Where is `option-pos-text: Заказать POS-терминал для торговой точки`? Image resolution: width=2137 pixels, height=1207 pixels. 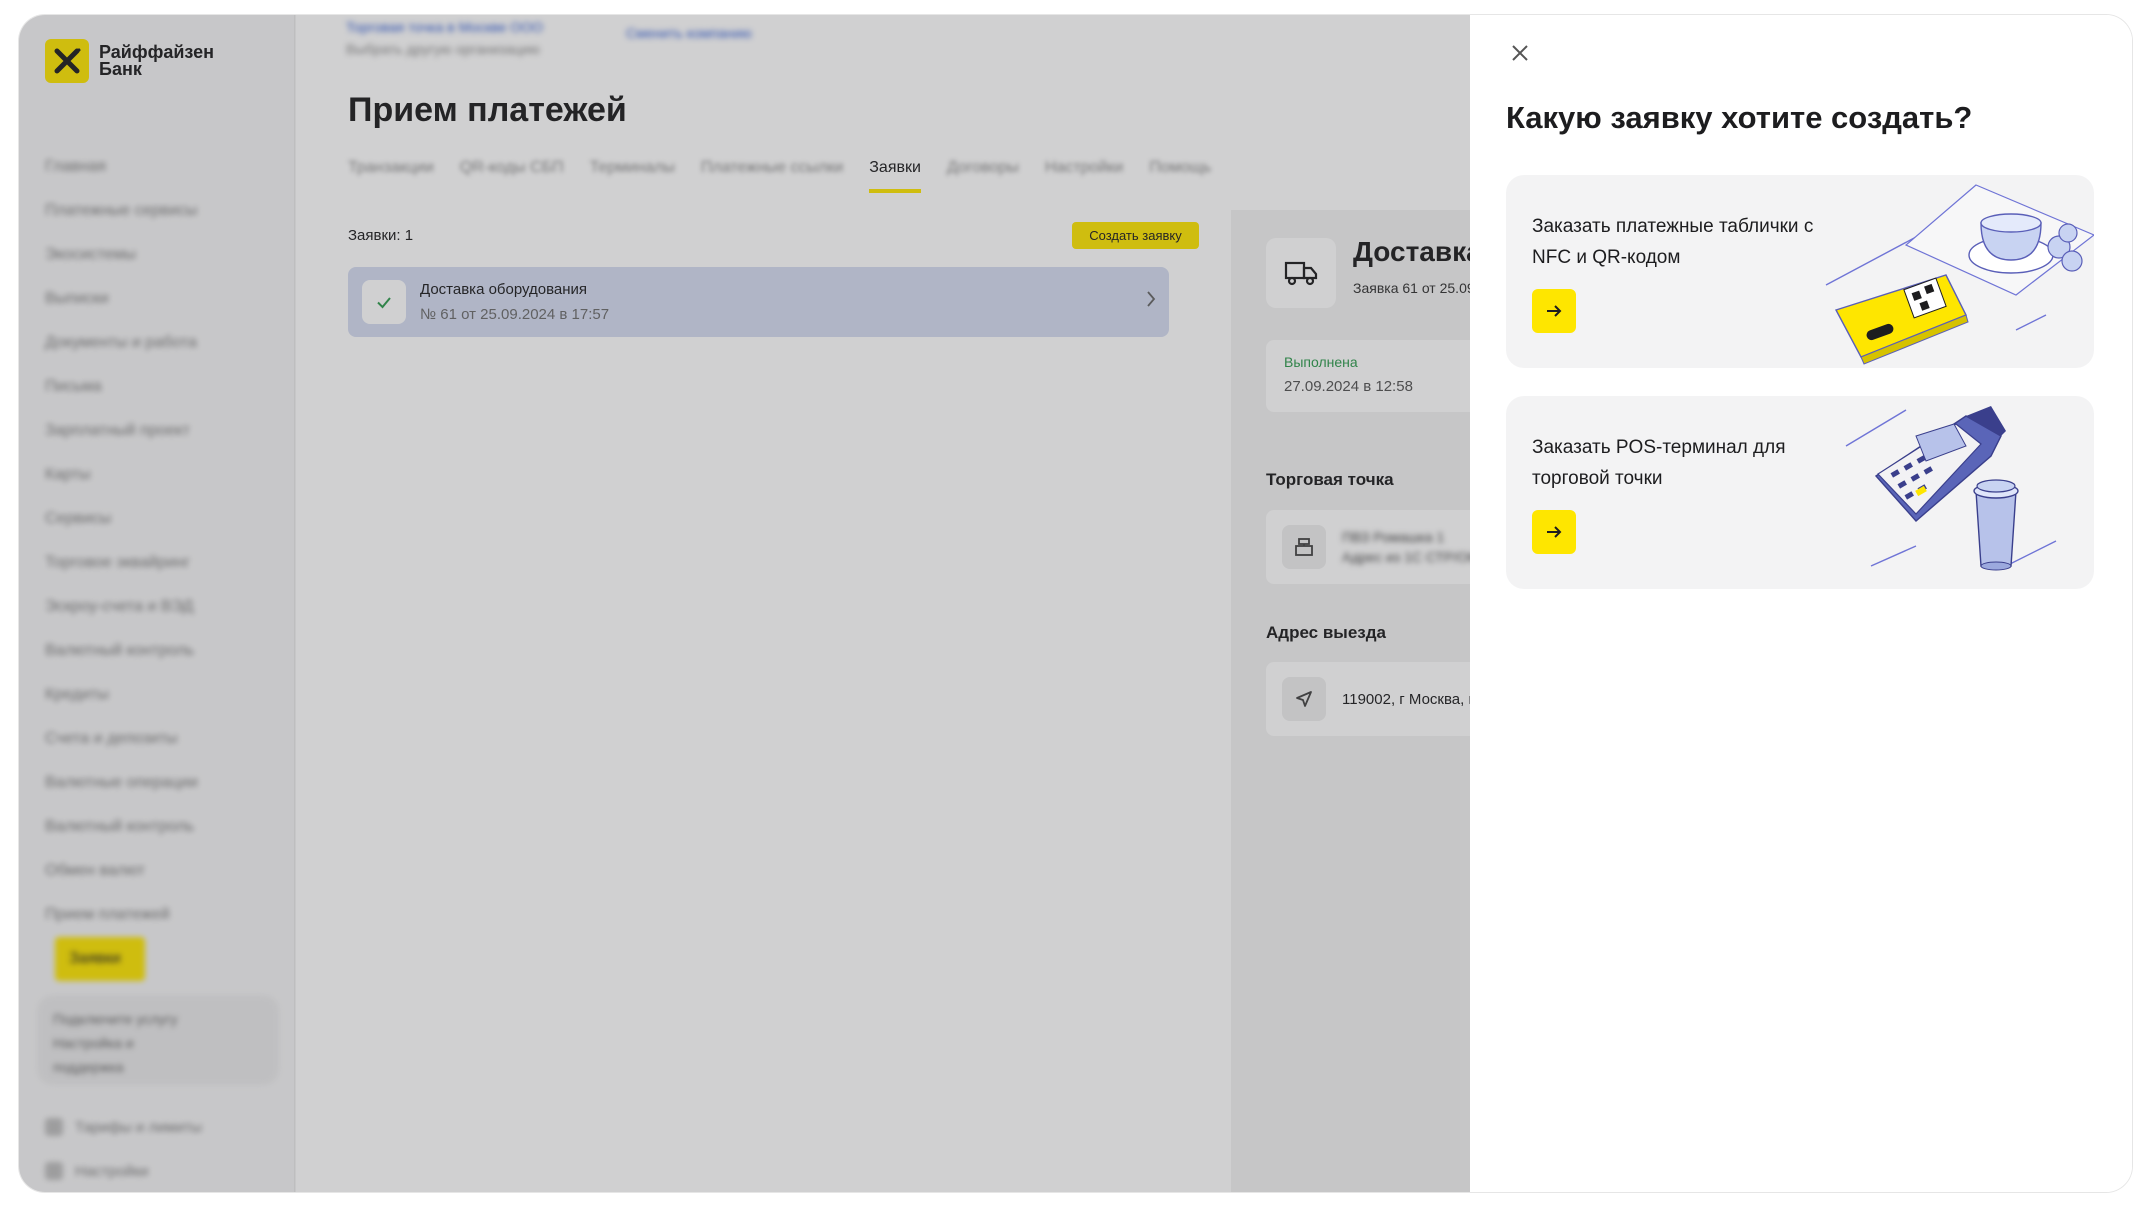 option-pos-text: Заказать POS-терминал для торговой точки is located at coordinates (1659, 463).